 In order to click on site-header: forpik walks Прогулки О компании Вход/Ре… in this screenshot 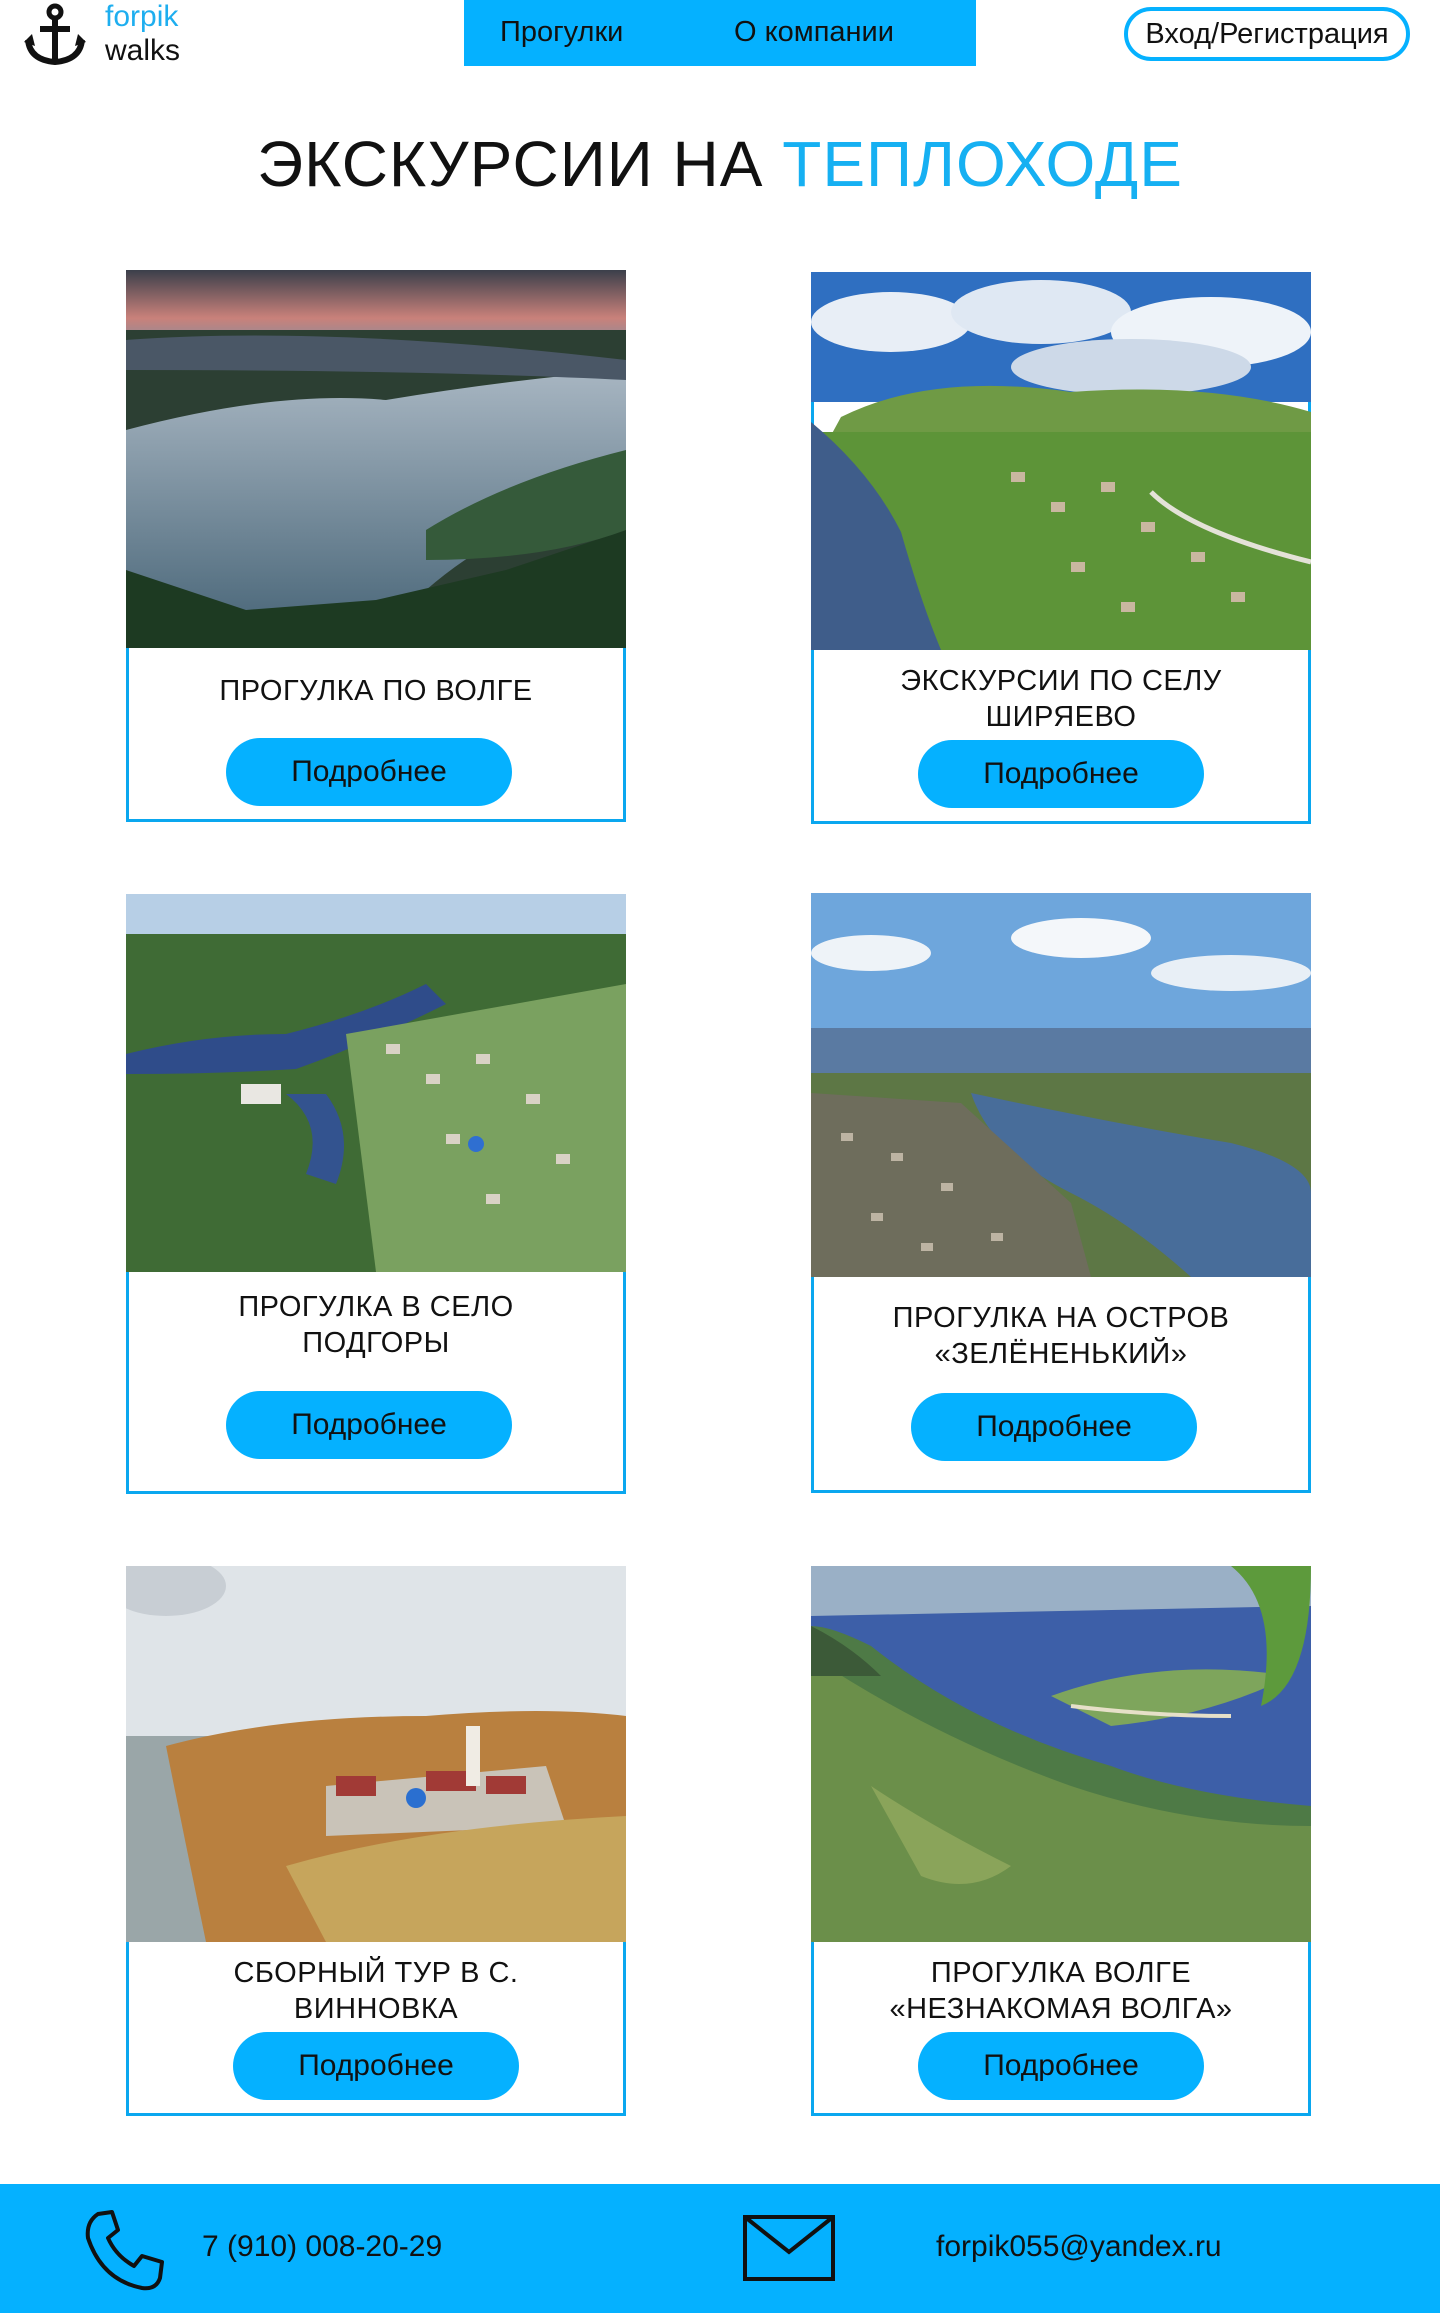, I will do `click(720, 35)`.